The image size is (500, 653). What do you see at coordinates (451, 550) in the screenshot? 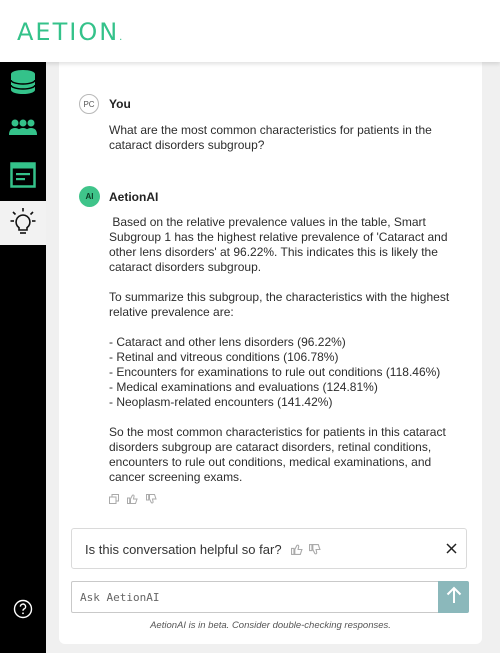
I see `close-icon` at bounding box center [451, 550].